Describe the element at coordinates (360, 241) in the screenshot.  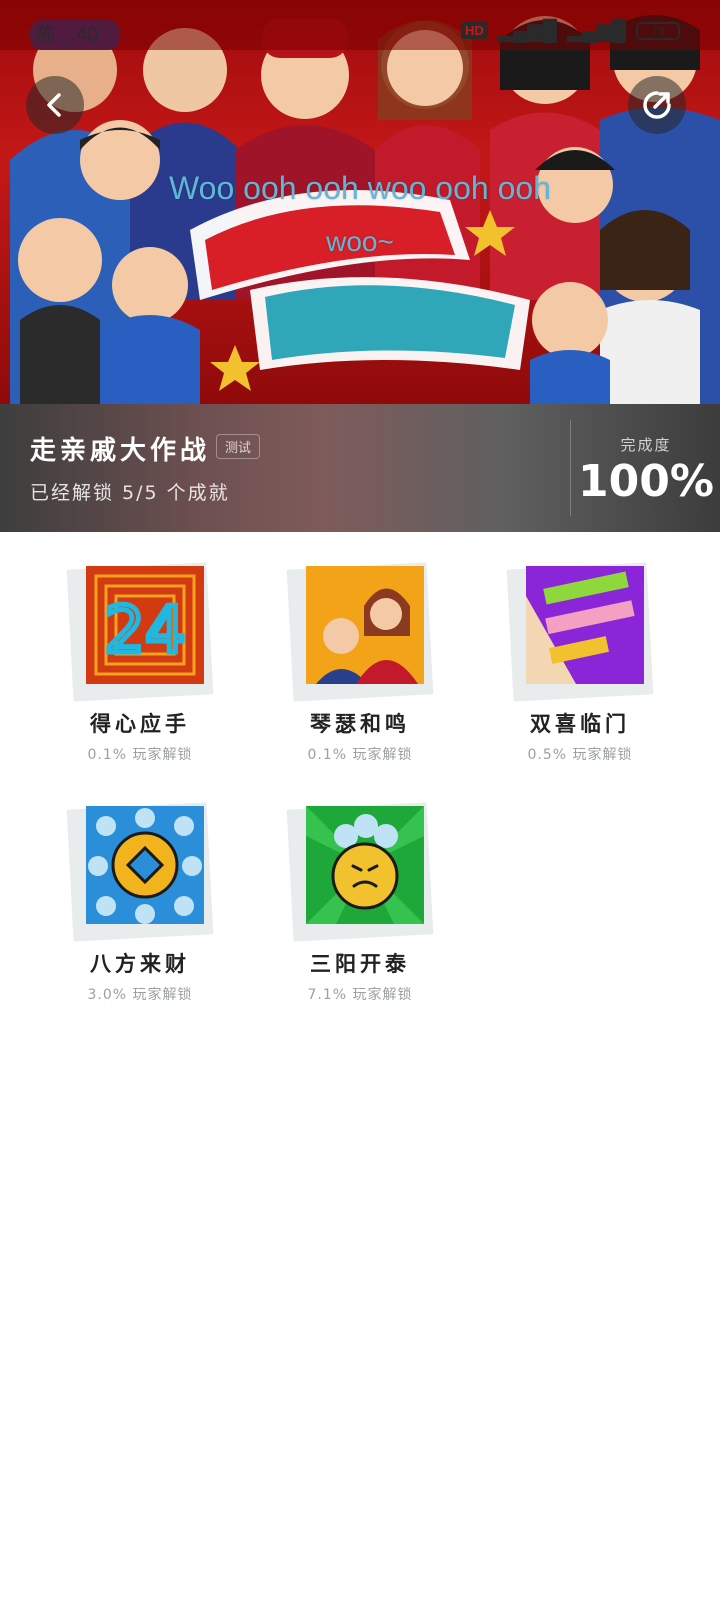
I see `lyric-line-2: woo~` at that location.